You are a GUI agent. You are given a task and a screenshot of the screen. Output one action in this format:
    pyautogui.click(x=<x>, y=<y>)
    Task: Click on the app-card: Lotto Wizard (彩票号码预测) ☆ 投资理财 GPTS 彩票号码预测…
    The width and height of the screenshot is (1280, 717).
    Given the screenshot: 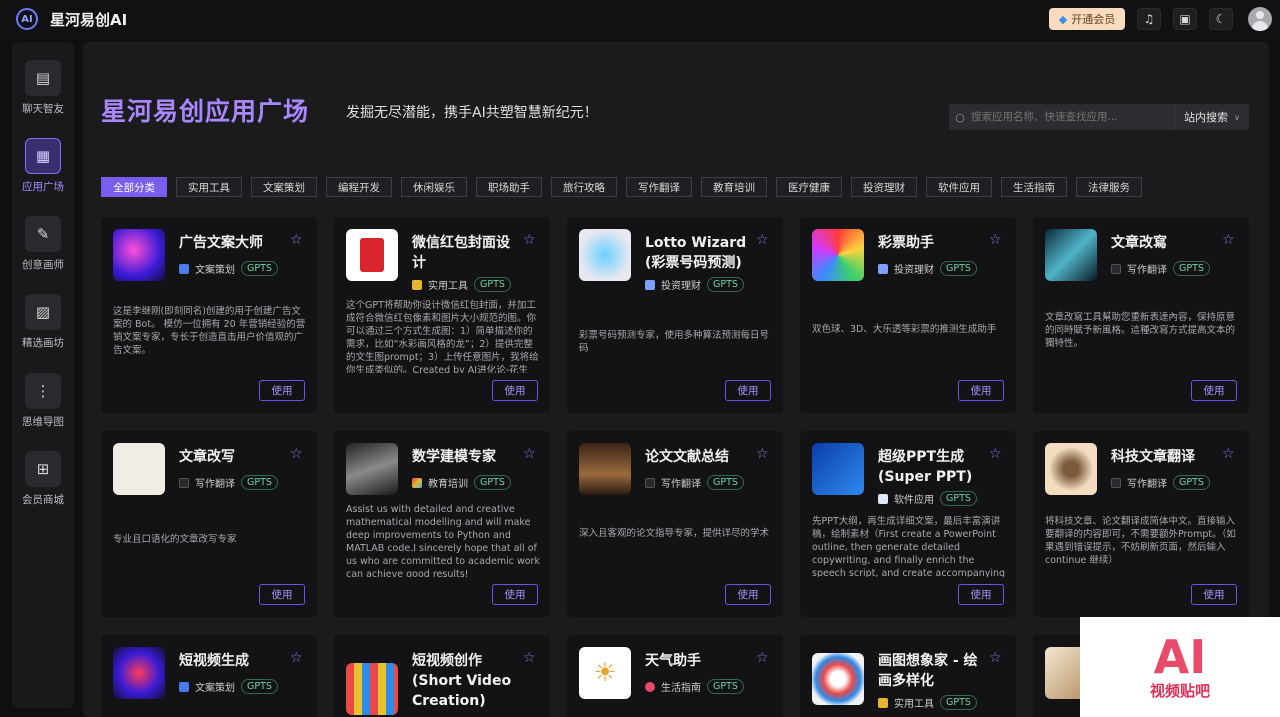 What is the action you would take?
    pyautogui.click(x=675, y=315)
    